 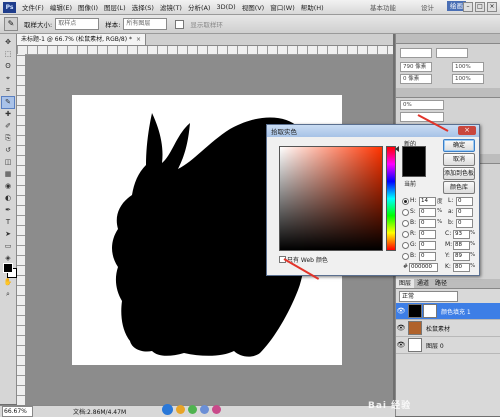 I want to click on quick-select-tool-icon: ⌖, so click(x=8, y=78).